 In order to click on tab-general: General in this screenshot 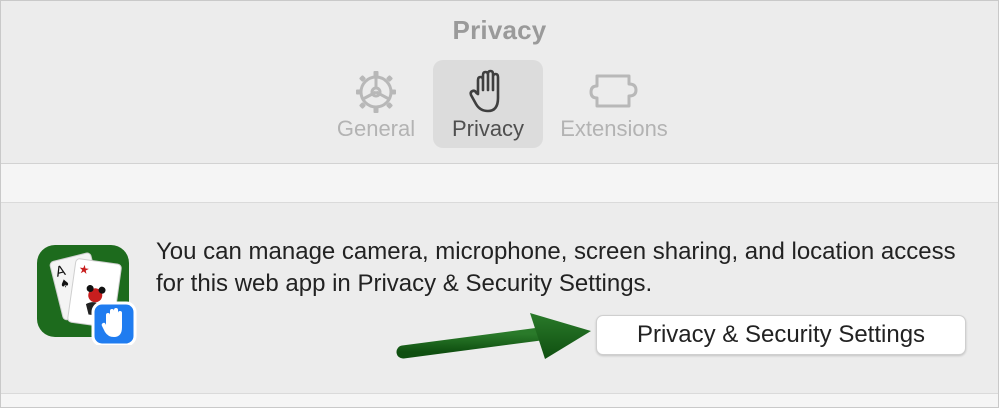, I will do `click(376, 104)`.